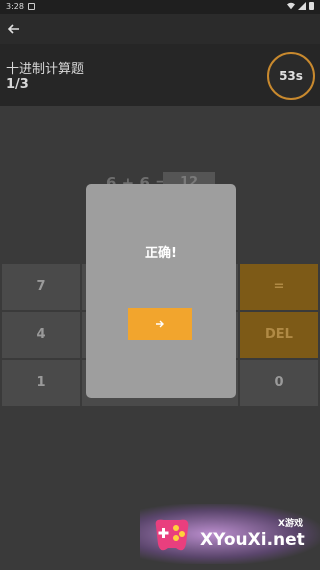  What do you see at coordinates (15, 6) in the screenshot?
I see `status-time: 3:28` at bounding box center [15, 6].